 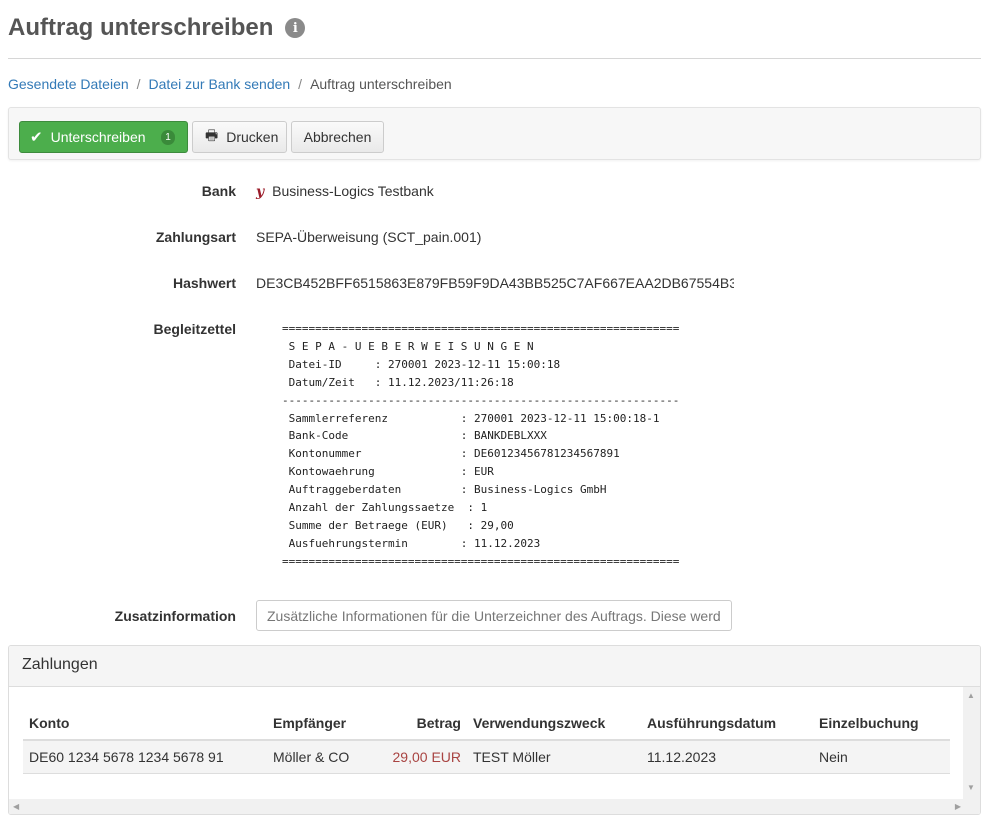 What do you see at coordinates (881, 757) in the screenshot?
I see `cell-einzelbuchung: Nein` at bounding box center [881, 757].